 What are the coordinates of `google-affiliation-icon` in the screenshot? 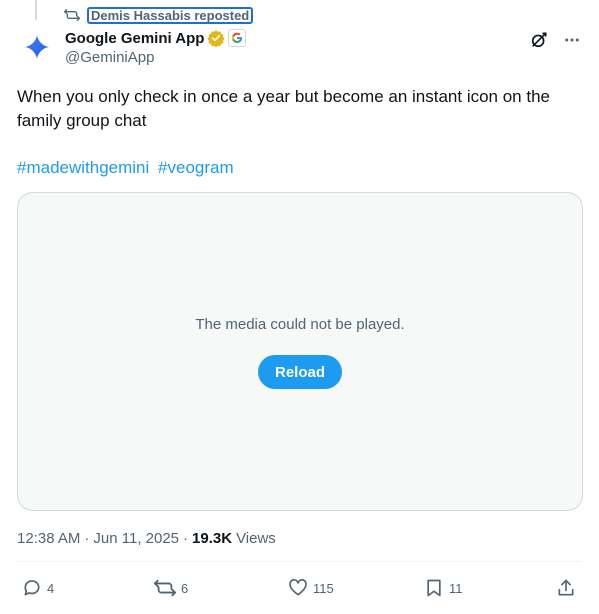 It's located at (237, 38).